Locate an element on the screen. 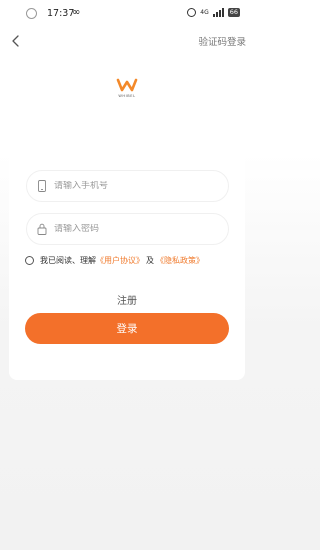 This screenshot has width=320, height=550. lock-icon is located at coordinates (42, 229).